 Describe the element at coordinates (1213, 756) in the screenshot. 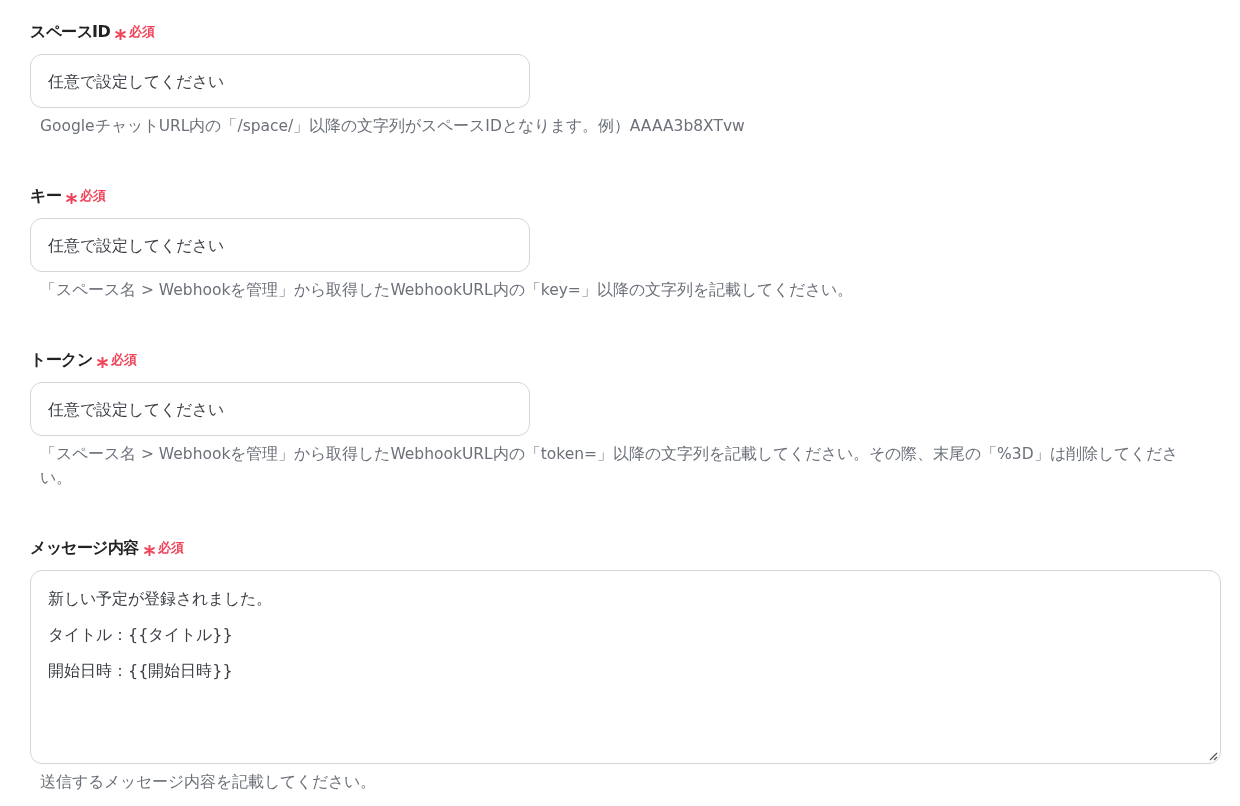

I see `resize-handle-icon` at that location.